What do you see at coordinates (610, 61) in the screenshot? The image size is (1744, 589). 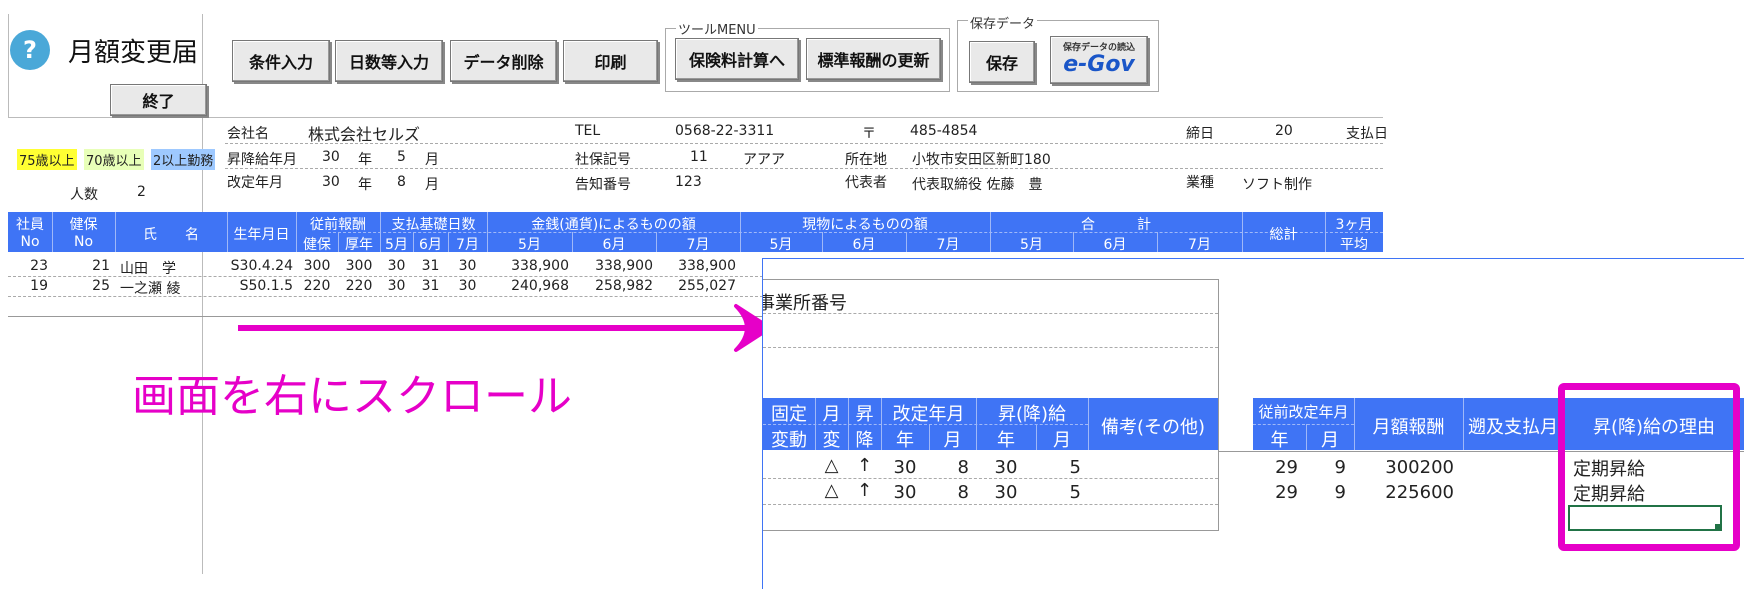 I see `print-button: 印刷` at bounding box center [610, 61].